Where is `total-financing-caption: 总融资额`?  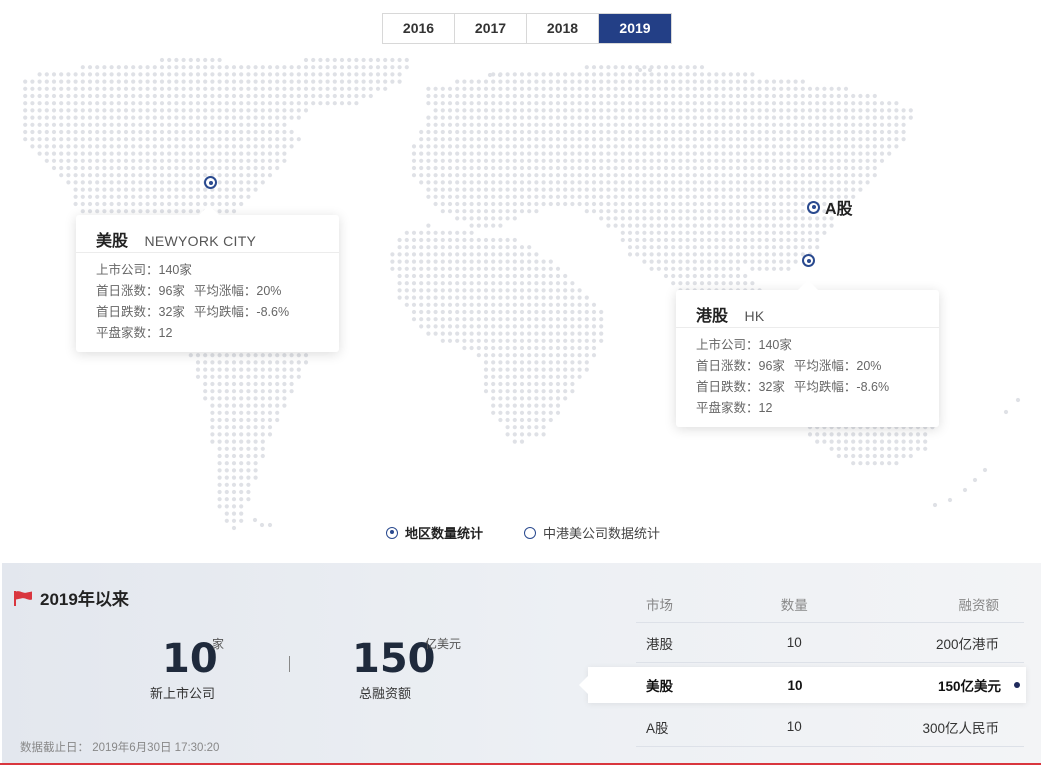
total-financing-caption: 总融资额 is located at coordinates (385, 693).